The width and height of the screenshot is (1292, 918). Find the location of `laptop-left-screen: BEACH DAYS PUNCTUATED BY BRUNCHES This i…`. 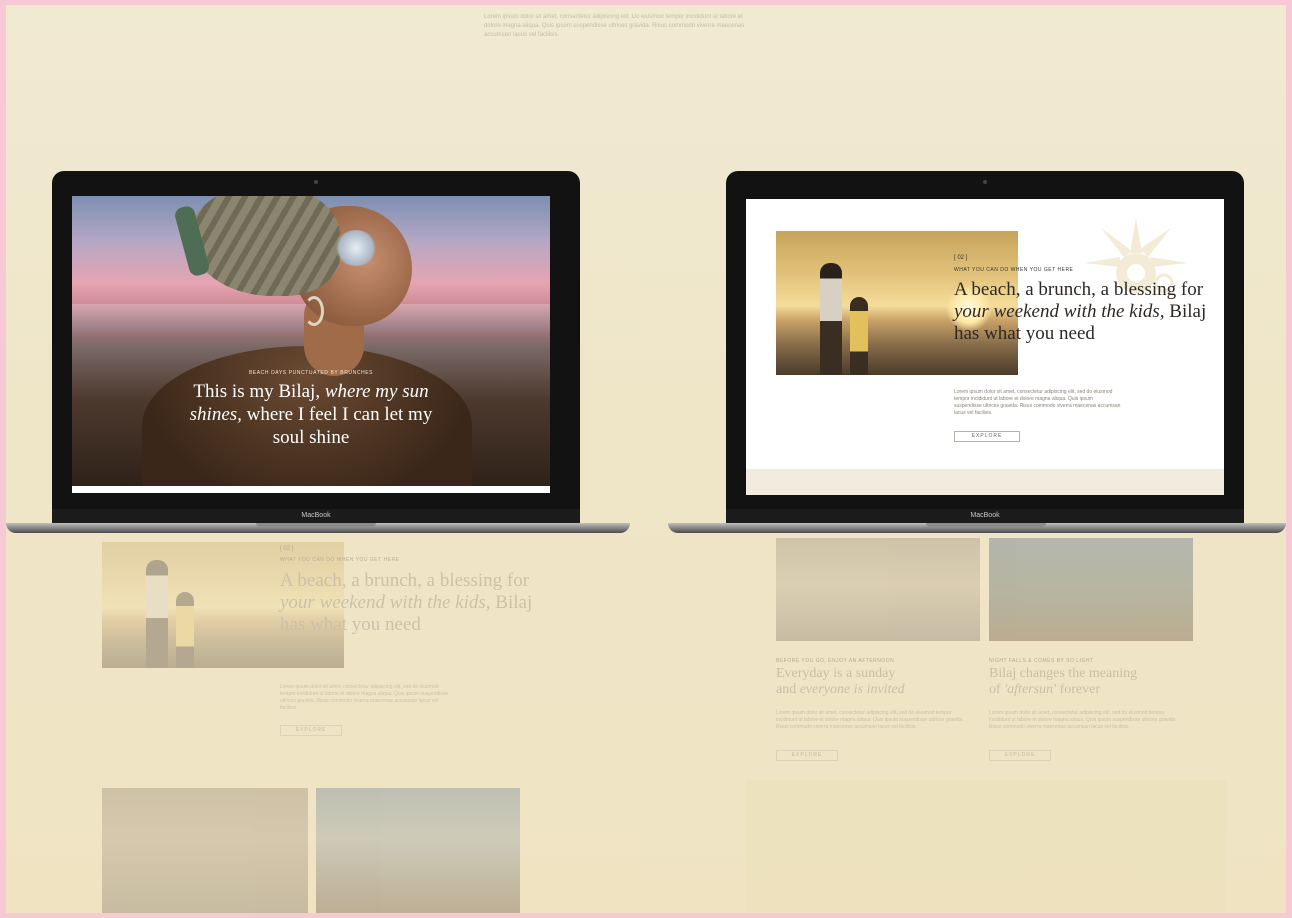

laptop-left-screen: BEACH DAYS PUNCTUATED BY BRUNCHES This i… is located at coordinates (311, 344).